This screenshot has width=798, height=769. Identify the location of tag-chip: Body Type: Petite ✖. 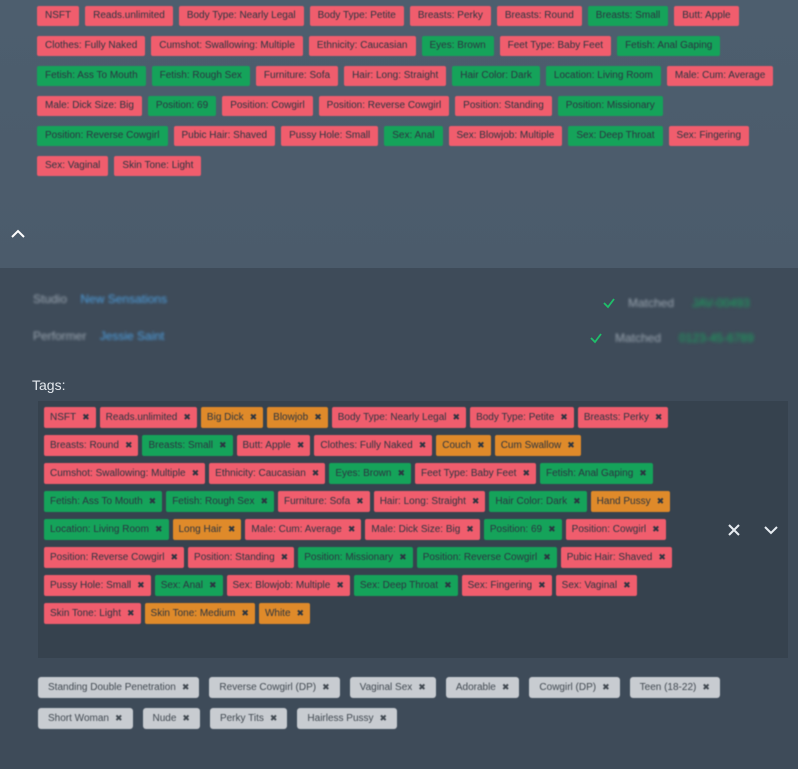
(522, 417).